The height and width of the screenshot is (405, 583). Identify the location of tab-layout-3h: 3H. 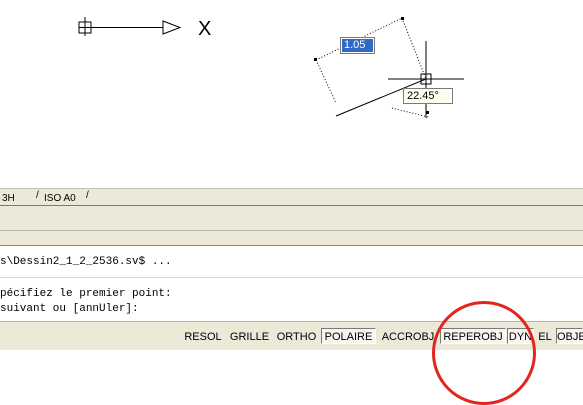
(8, 199).